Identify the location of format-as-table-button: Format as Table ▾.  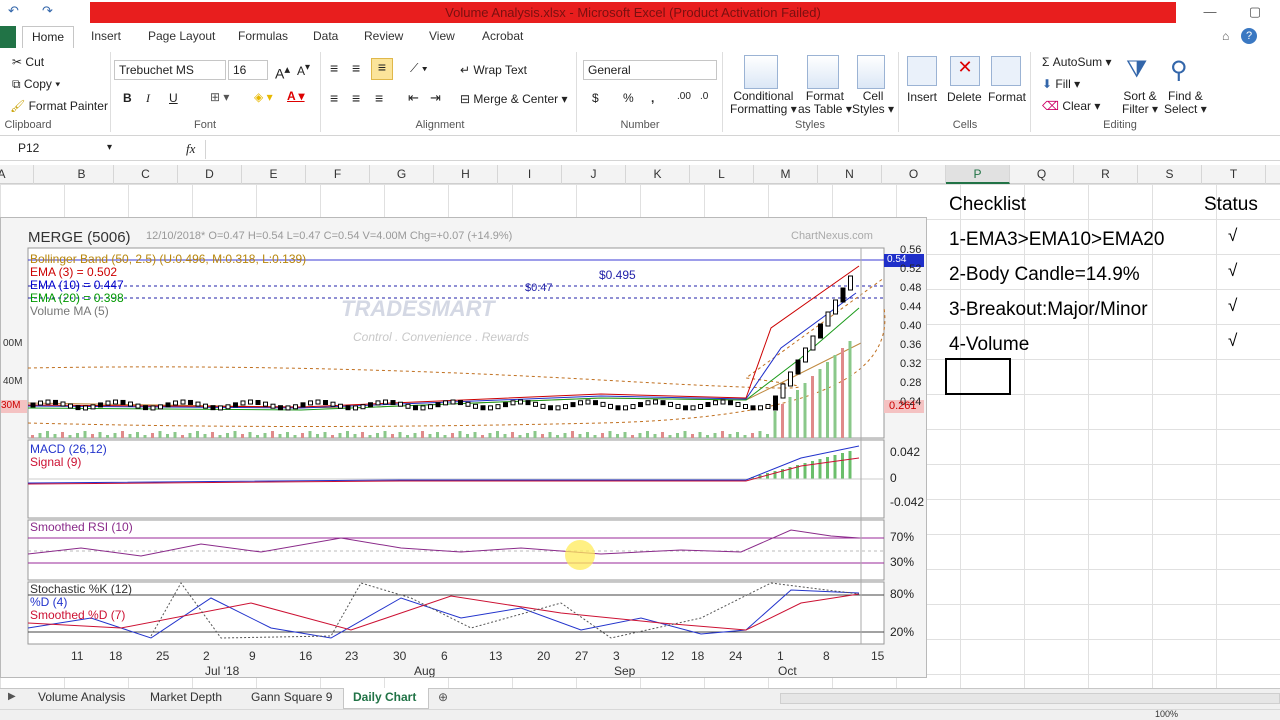
(825, 103).